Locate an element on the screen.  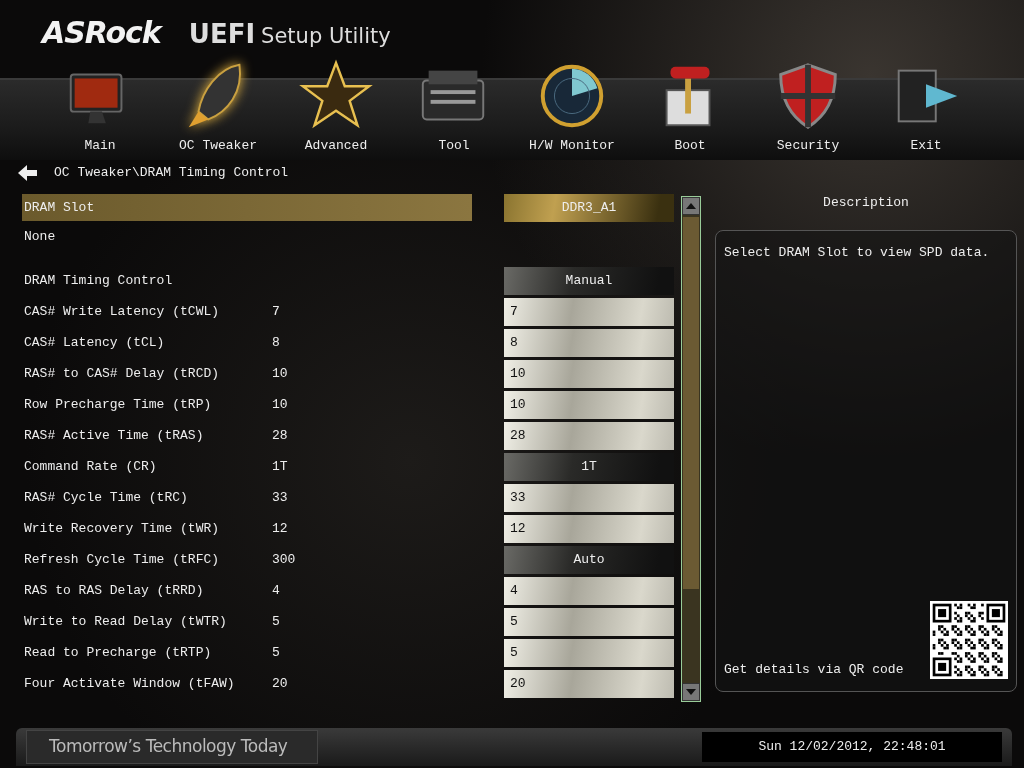
setting-row: DRAM Slot is located at coordinates (247, 207).